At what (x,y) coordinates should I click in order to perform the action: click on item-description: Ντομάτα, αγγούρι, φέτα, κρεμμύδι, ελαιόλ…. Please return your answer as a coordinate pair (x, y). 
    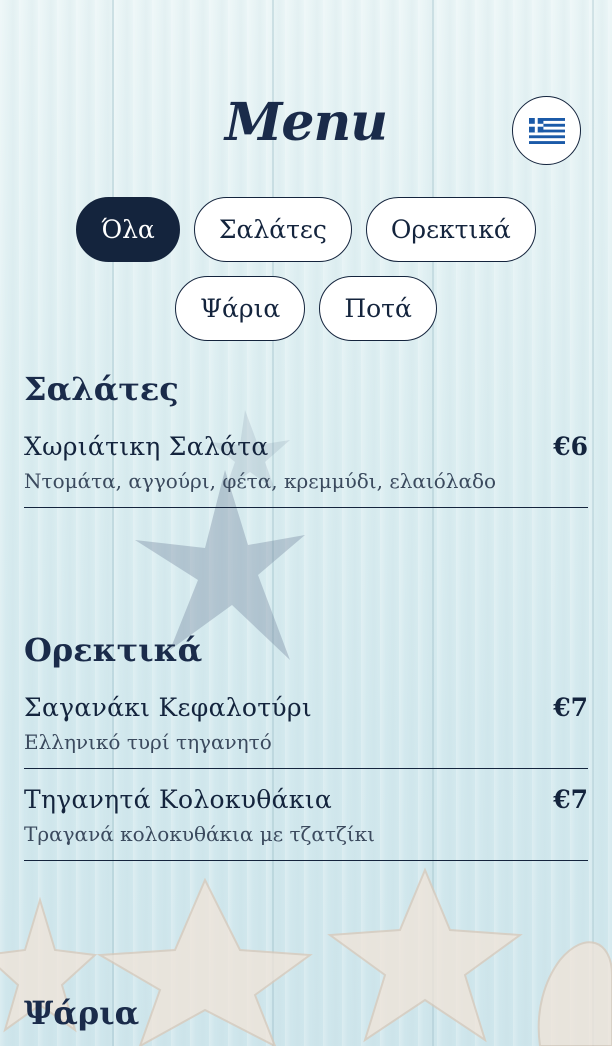
    Looking at the image, I should click on (260, 481).